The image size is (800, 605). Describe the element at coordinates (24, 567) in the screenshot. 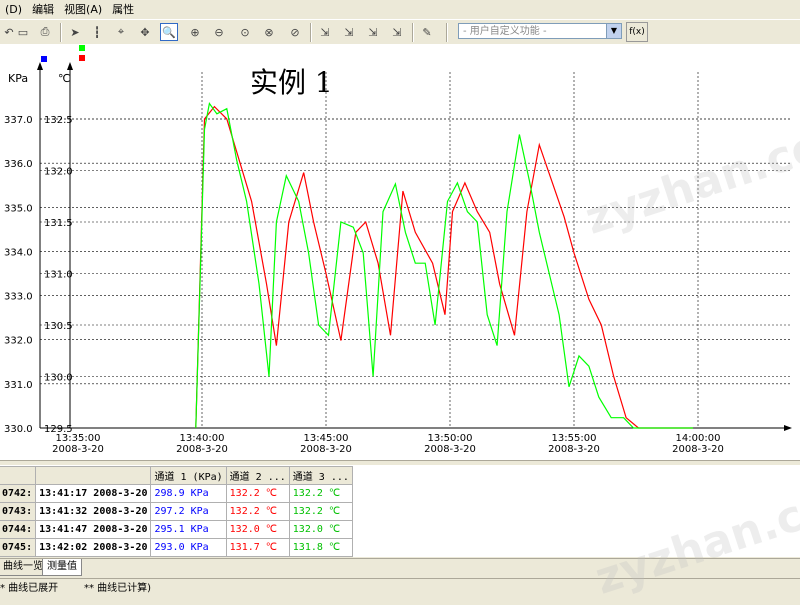

I see `tab-curve-list: 曲线一览` at that location.